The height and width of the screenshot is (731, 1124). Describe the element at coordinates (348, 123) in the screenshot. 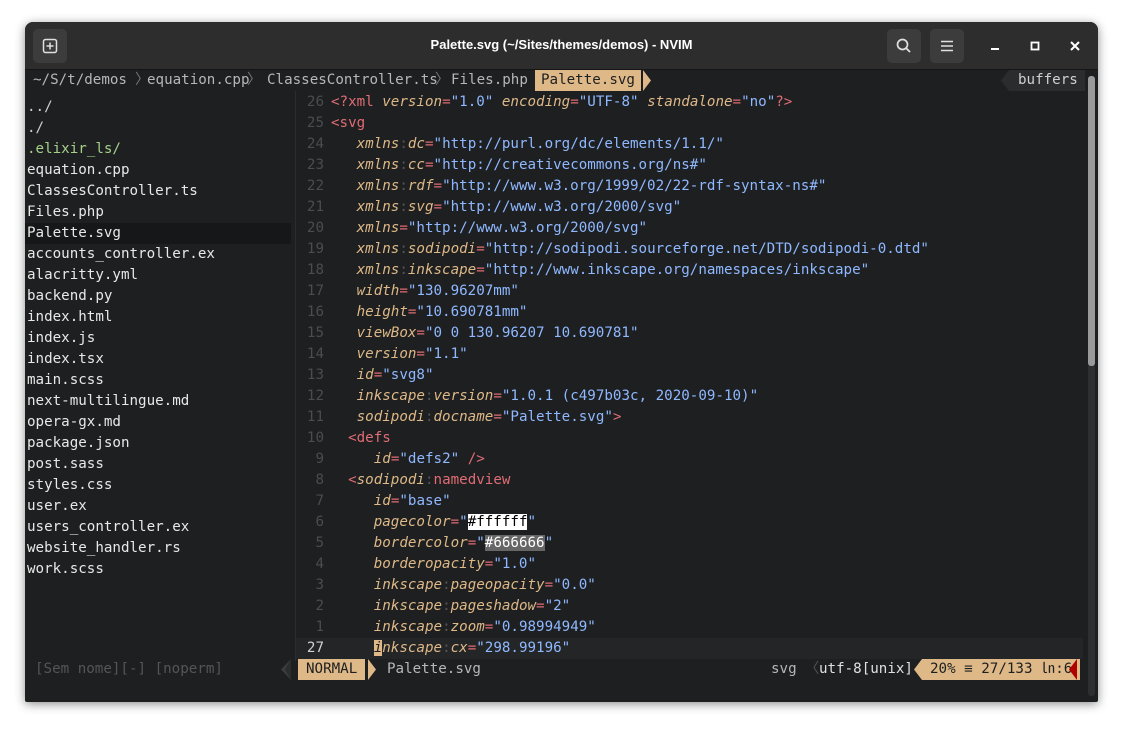

I see `code-text: <svg` at that location.